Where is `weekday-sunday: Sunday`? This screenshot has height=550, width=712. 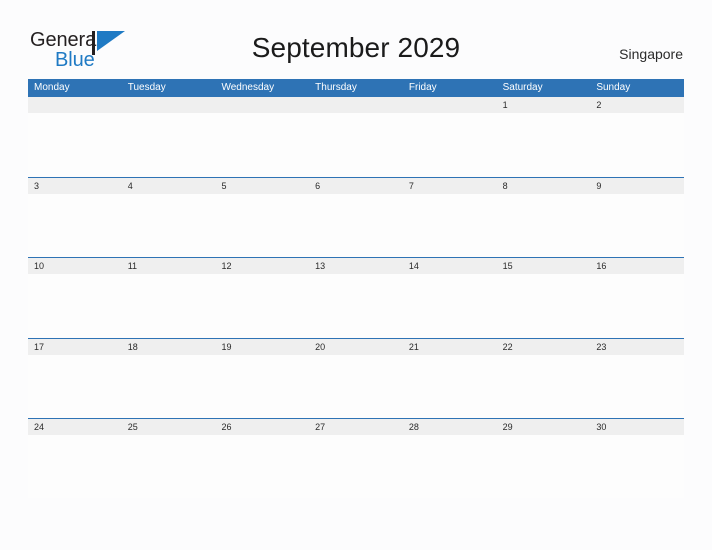
weekday-sunday: Sunday is located at coordinates (613, 87).